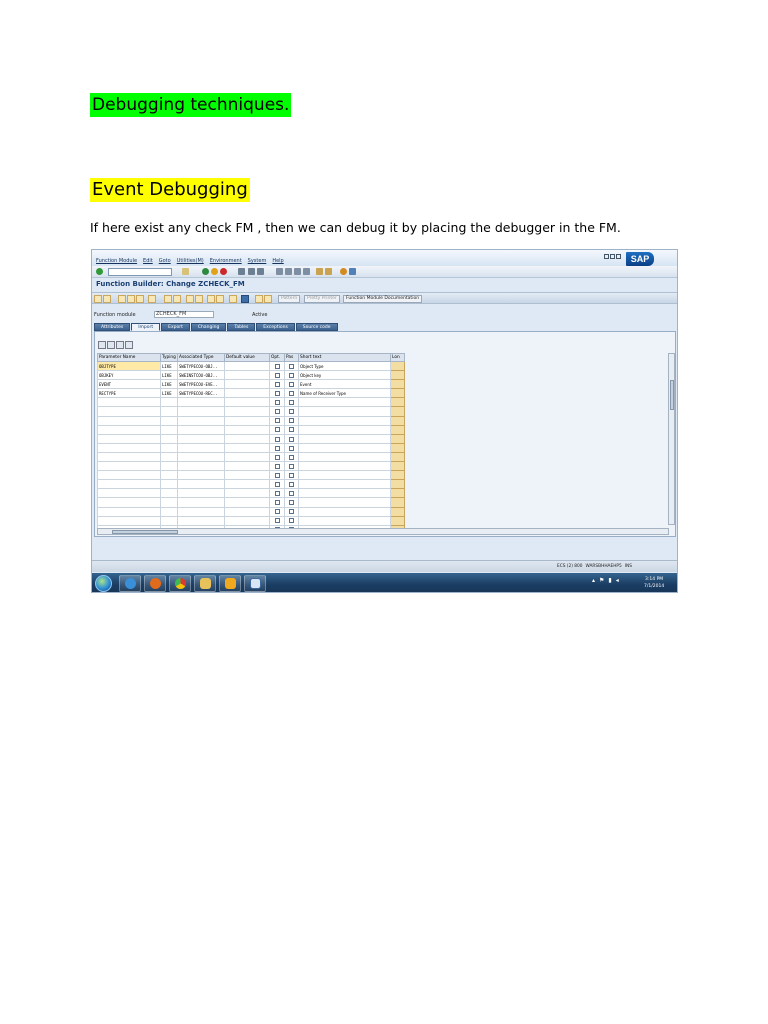 The width and height of the screenshot is (768, 1024). I want to click on associated-type-cell: SWEINSTCOU-OBJ.., so click(201, 375).